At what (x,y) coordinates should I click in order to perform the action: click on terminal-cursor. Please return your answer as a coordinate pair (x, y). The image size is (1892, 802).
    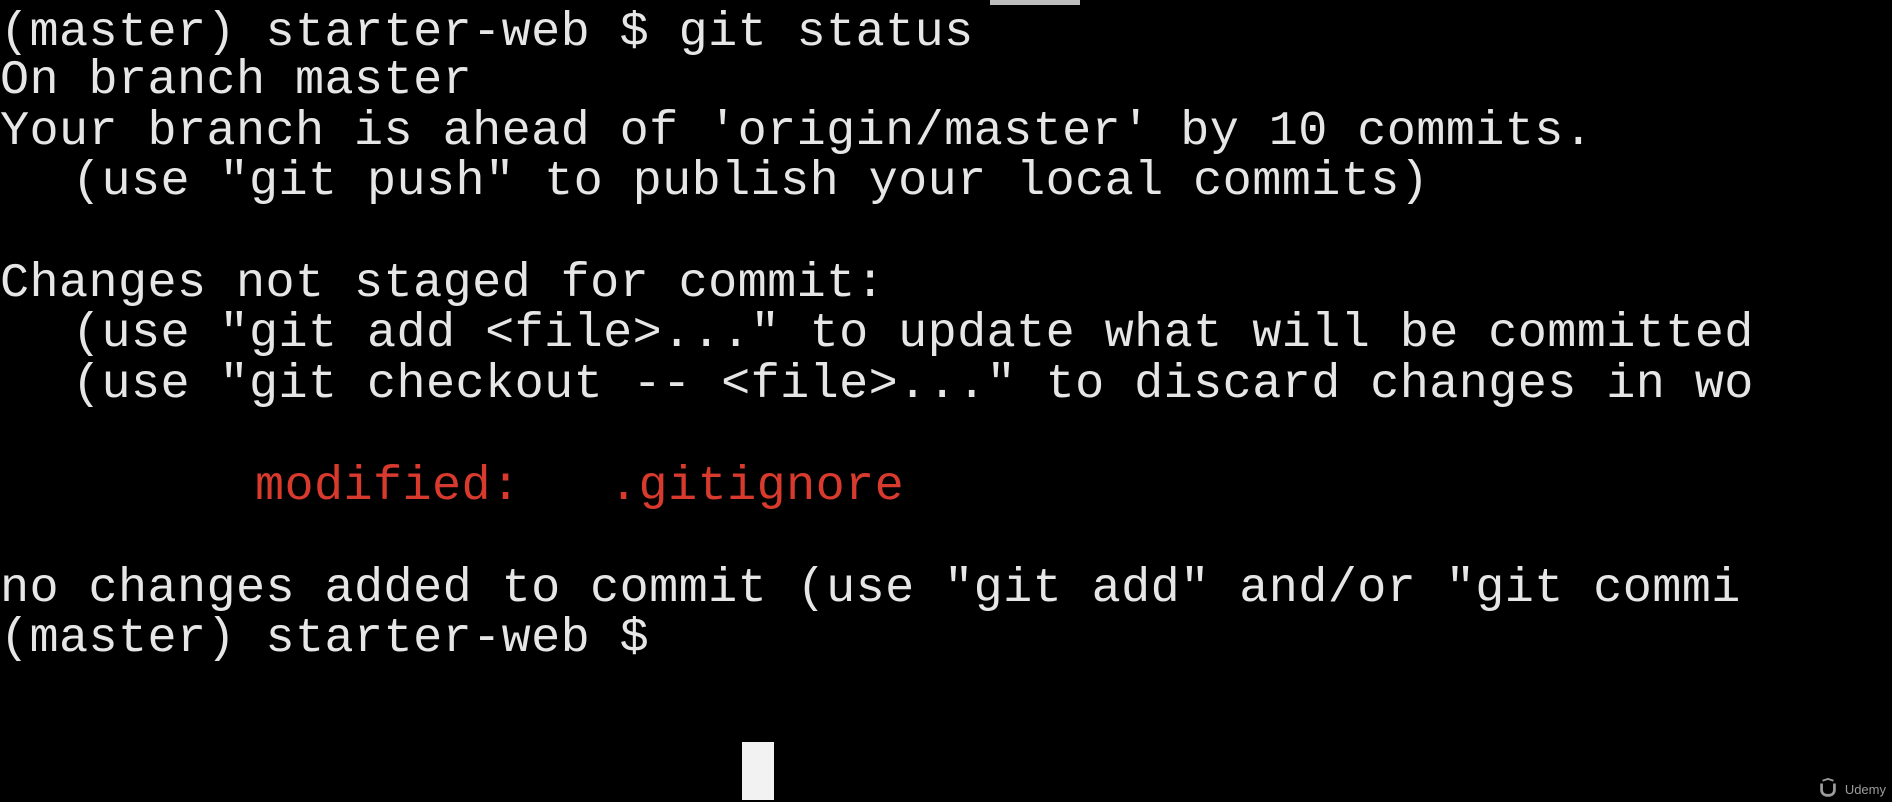
    Looking at the image, I should click on (758, 771).